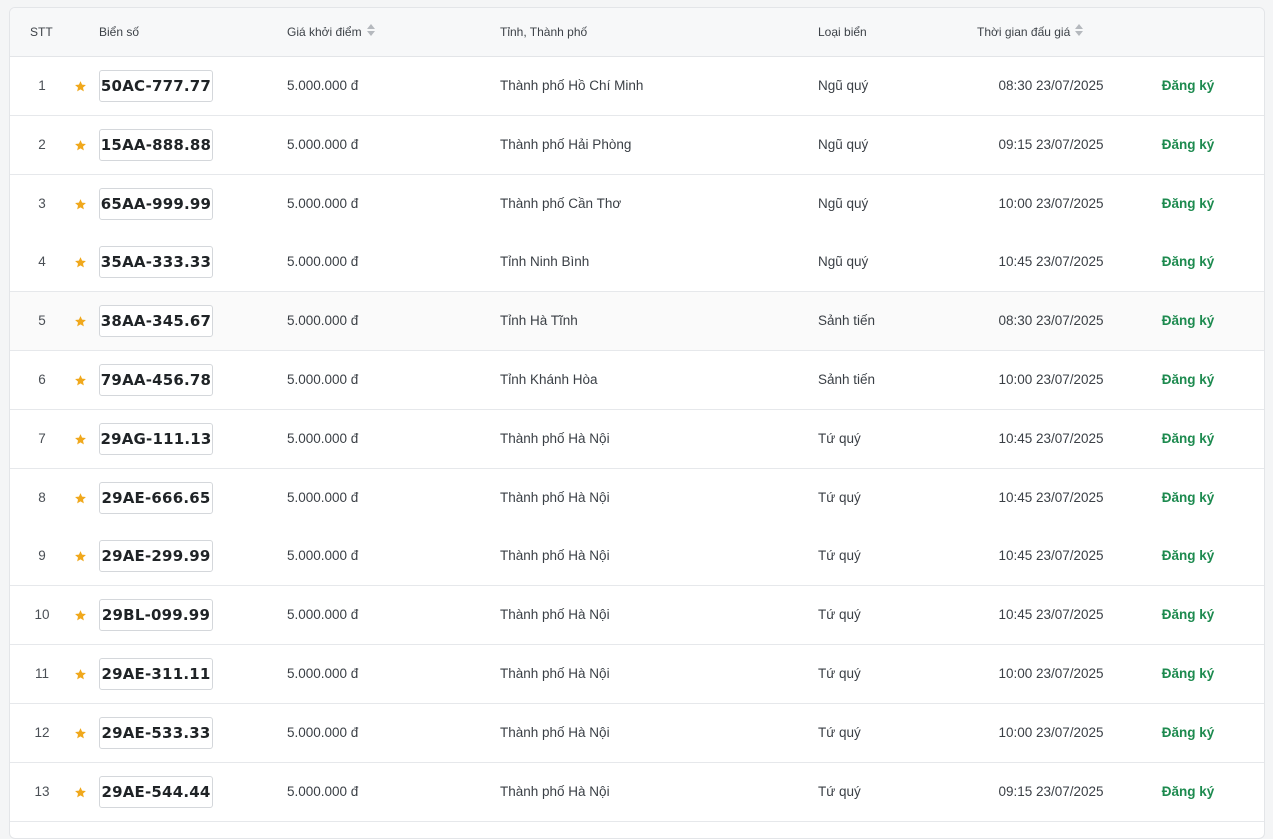 This screenshot has width=1273, height=839. What do you see at coordinates (539, 321) in the screenshot?
I see `province: Tỉnh Hà Tĩnh` at bounding box center [539, 321].